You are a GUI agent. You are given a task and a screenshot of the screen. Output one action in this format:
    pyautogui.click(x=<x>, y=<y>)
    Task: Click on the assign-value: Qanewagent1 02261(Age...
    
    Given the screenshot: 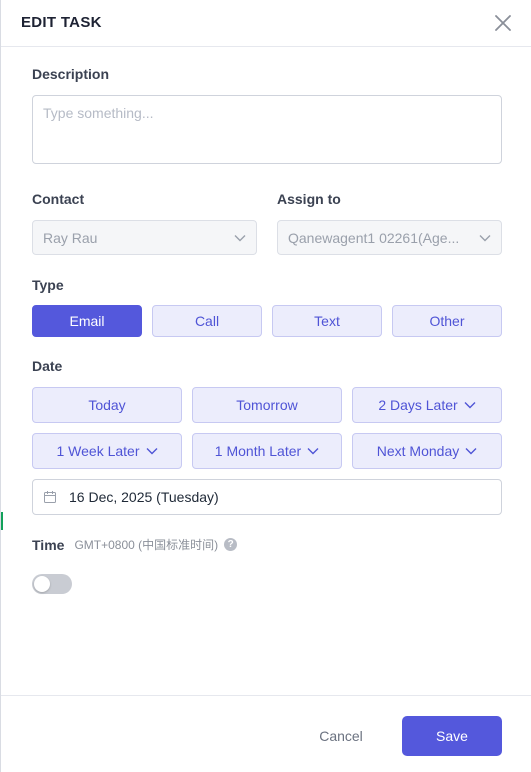 What is the action you would take?
    pyautogui.click(x=374, y=237)
    